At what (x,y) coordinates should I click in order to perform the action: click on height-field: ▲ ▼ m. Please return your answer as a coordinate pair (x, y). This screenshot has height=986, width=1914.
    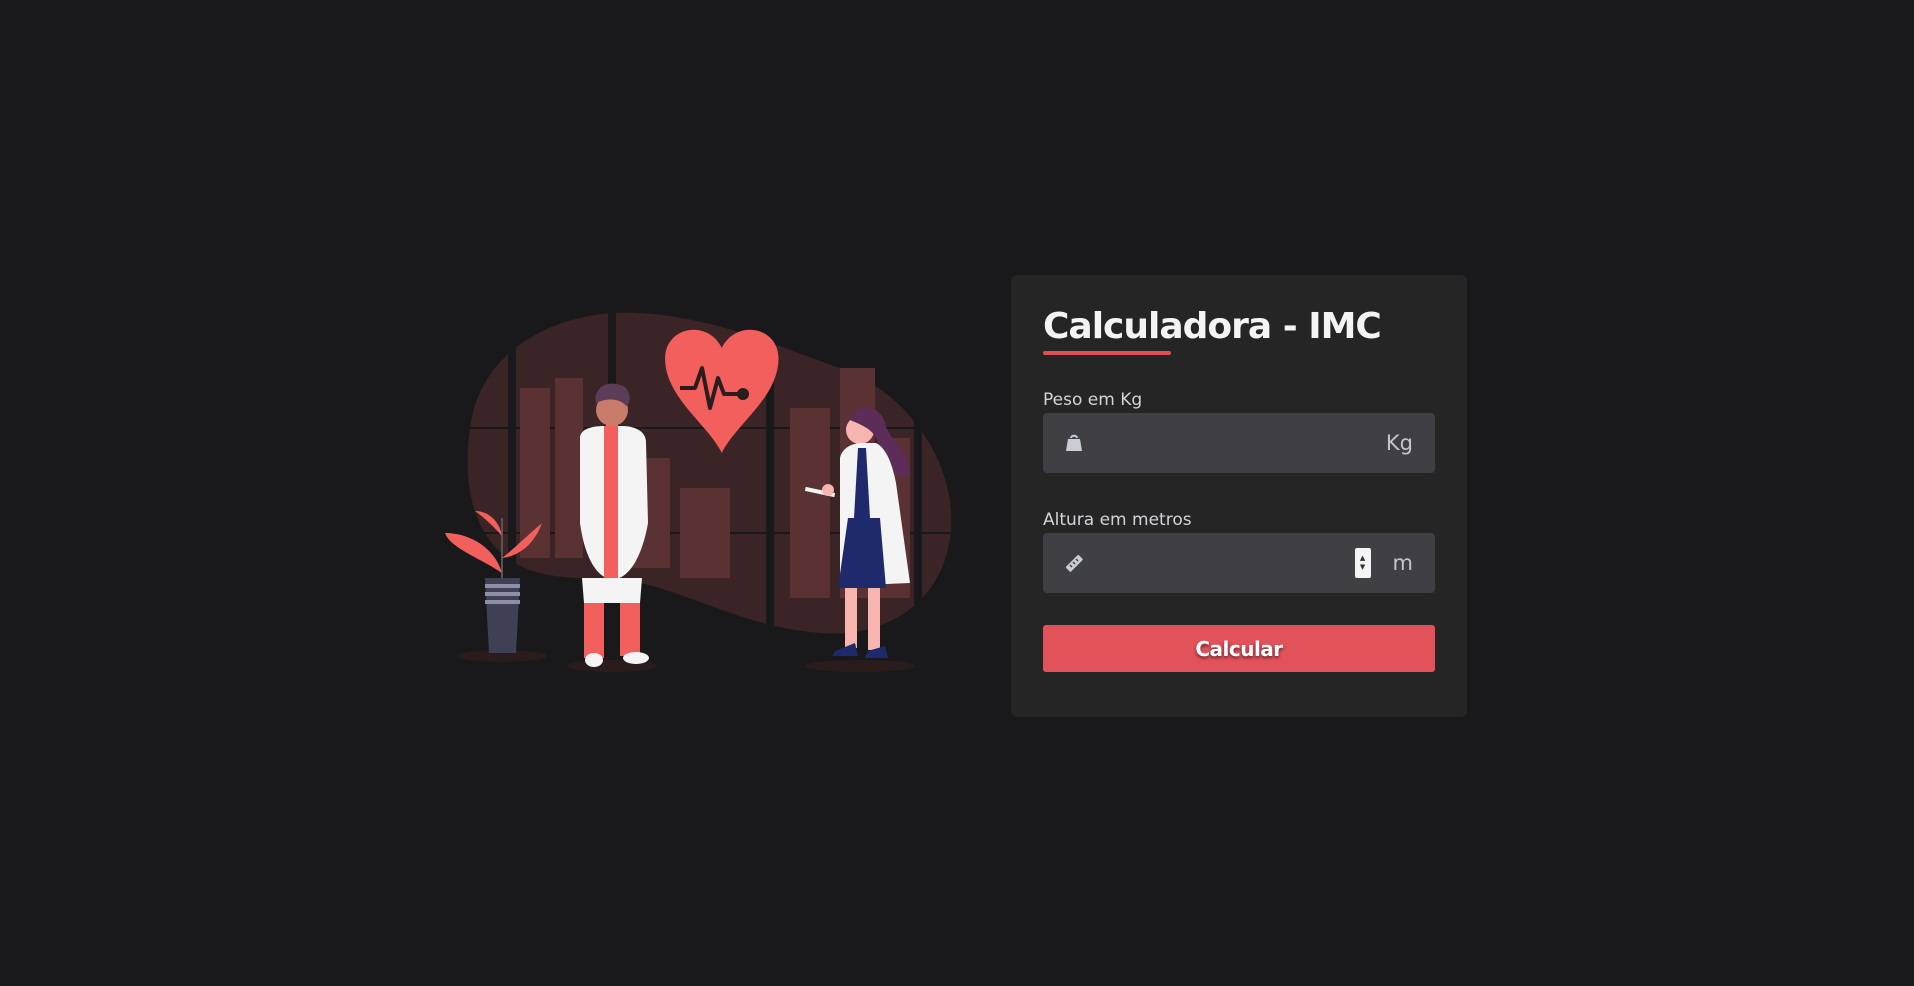
    Looking at the image, I should click on (1239, 563).